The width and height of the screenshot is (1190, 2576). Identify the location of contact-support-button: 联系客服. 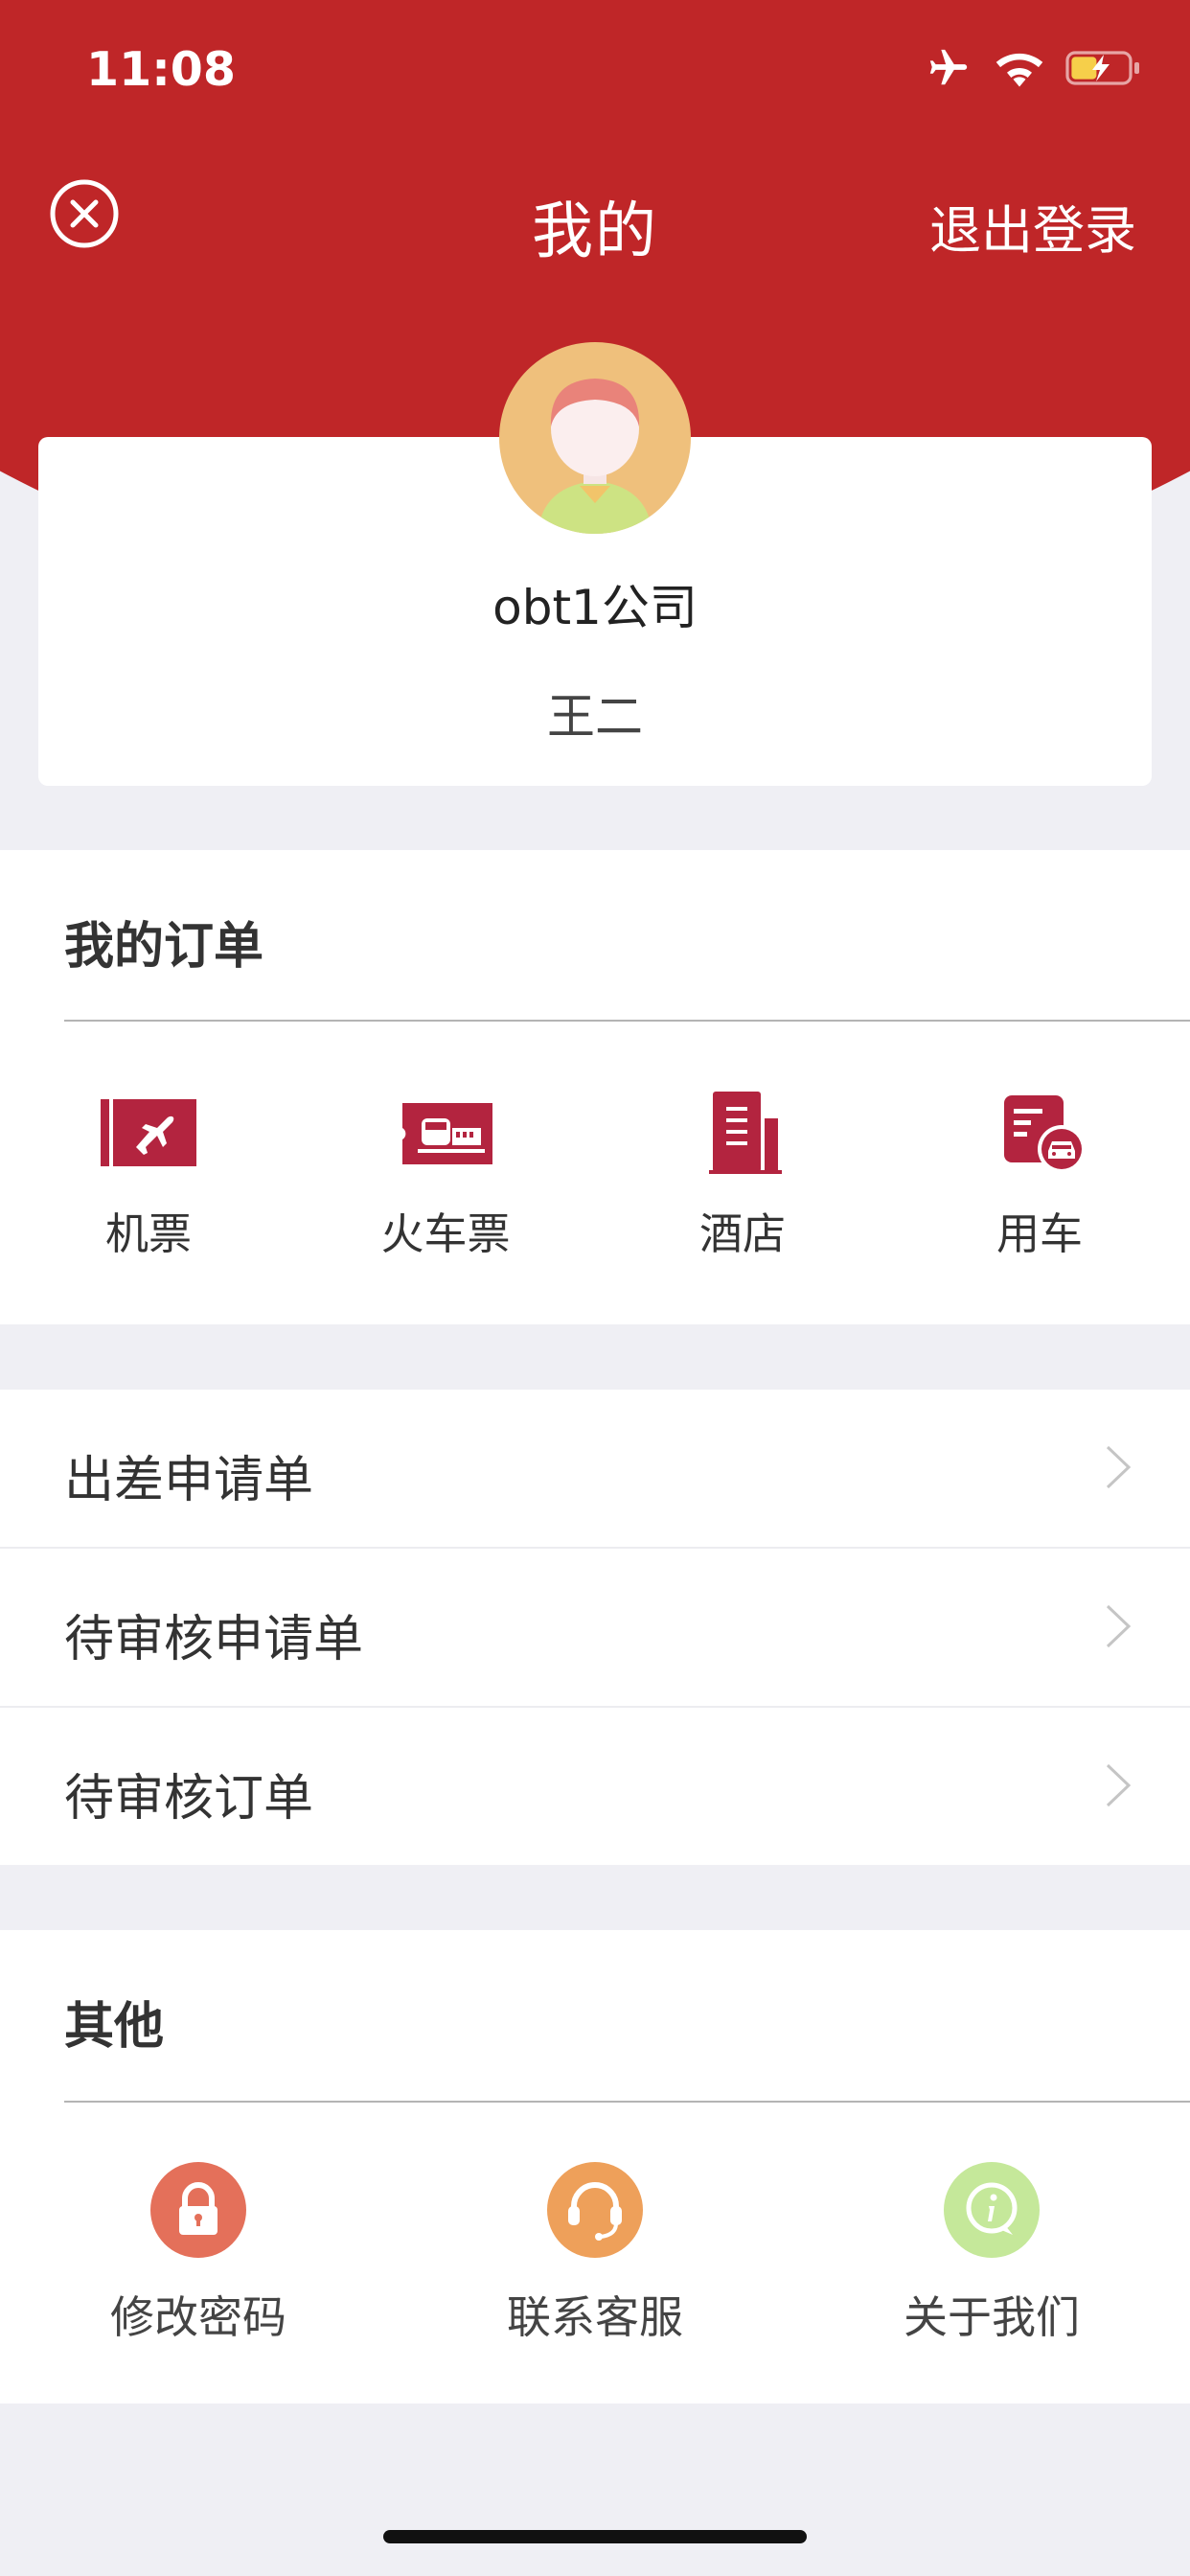
(595, 2254).